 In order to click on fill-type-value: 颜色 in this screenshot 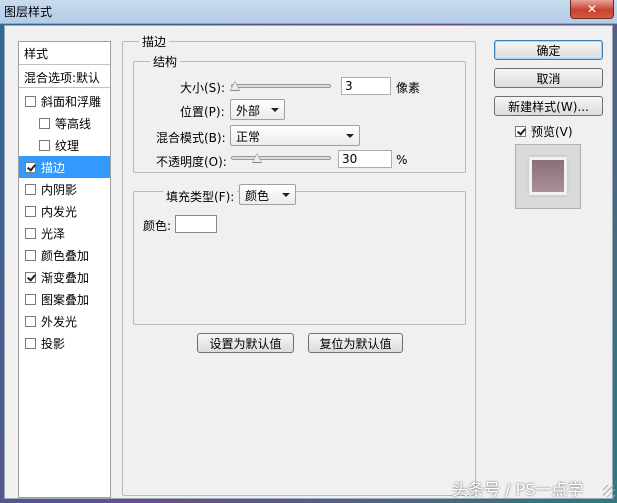, I will do `click(257, 196)`.